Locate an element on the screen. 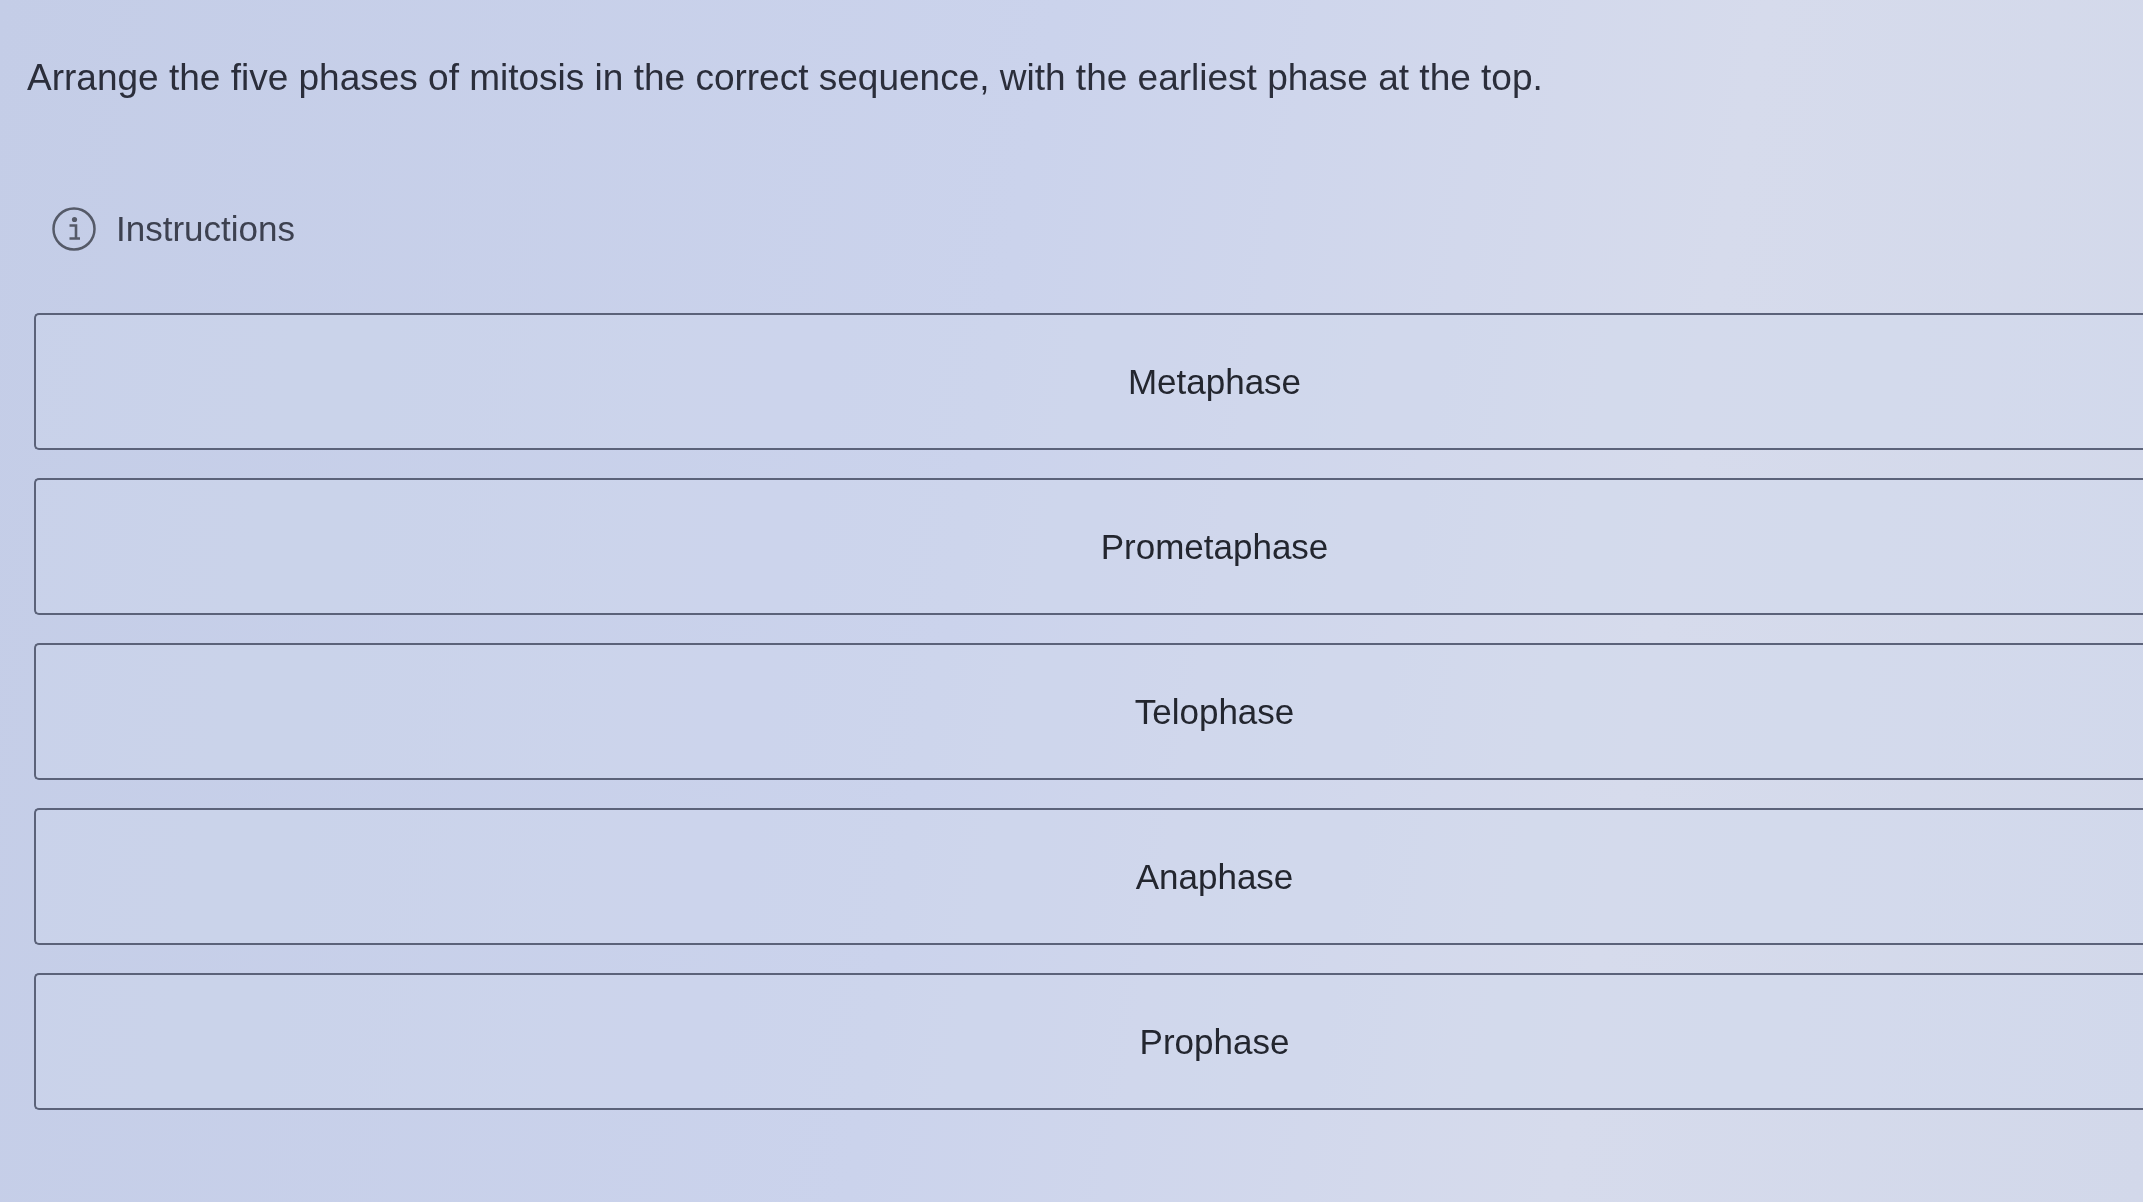 Image resolution: width=2143 pixels, height=1202 pixels. question-text: Arrange the five phases of mitosis in the correct sequence, with the earliest phase at the top. is located at coordinates (785, 78).